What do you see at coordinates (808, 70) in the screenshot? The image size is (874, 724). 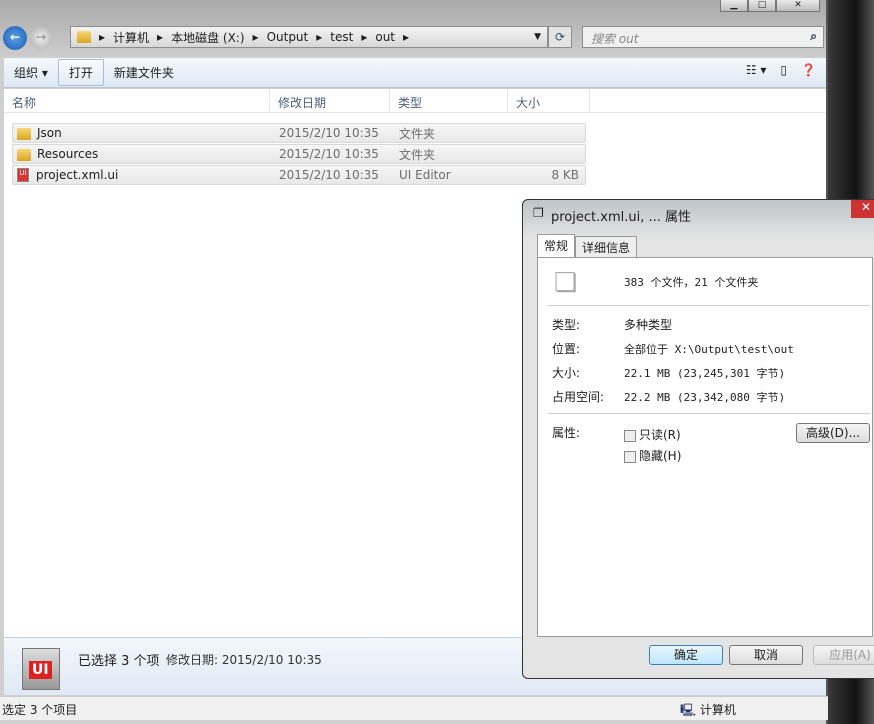 I see `help-icon: ❓` at bounding box center [808, 70].